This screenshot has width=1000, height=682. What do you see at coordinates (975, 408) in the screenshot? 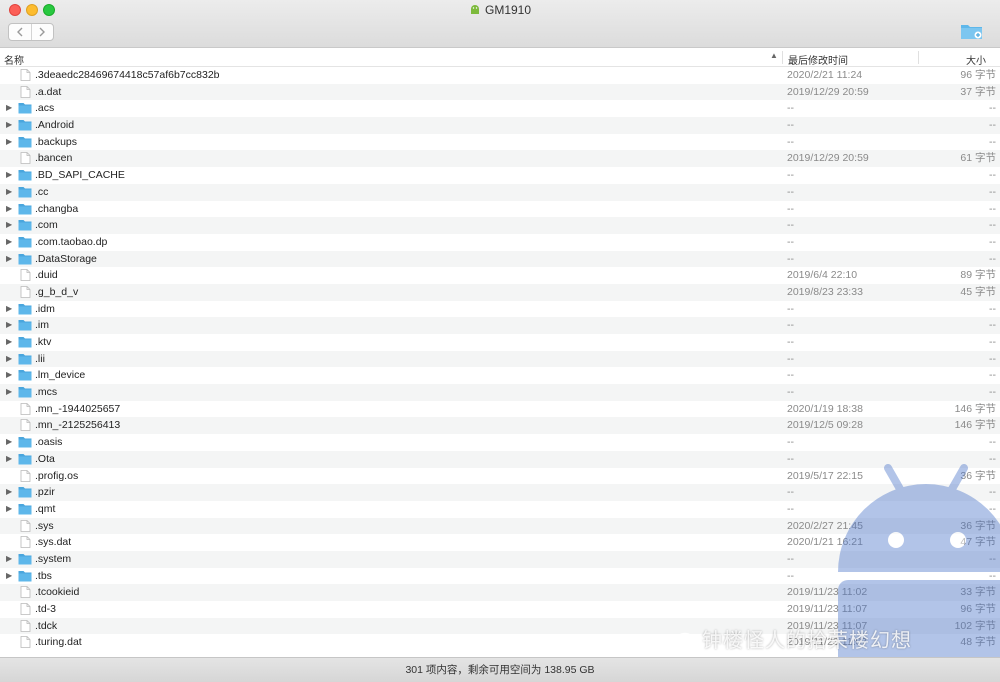
I see `file-size: 146 字节` at bounding box center [975, 408].